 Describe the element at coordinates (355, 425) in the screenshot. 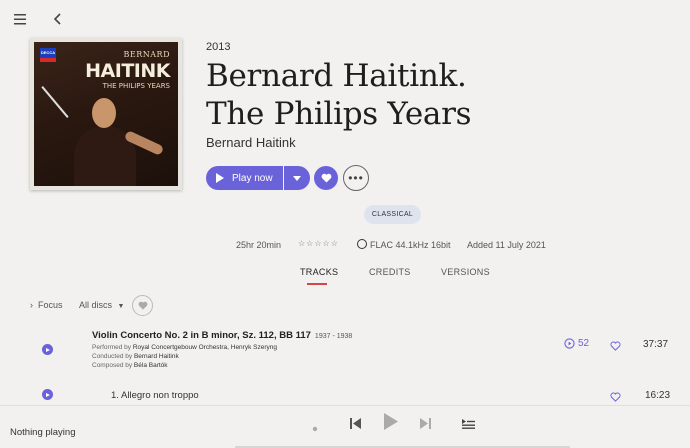

I see `previous-track-icon` at that location.